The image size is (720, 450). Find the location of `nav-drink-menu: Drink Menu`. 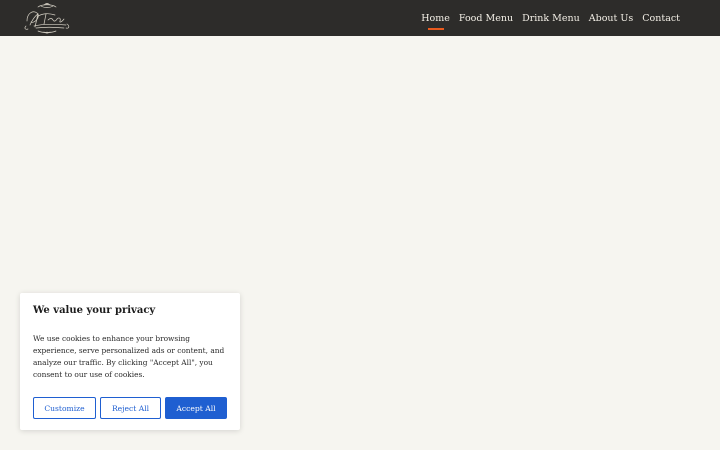

nav-drink-menu: Drink Menu is located at coordinates (551, 18).